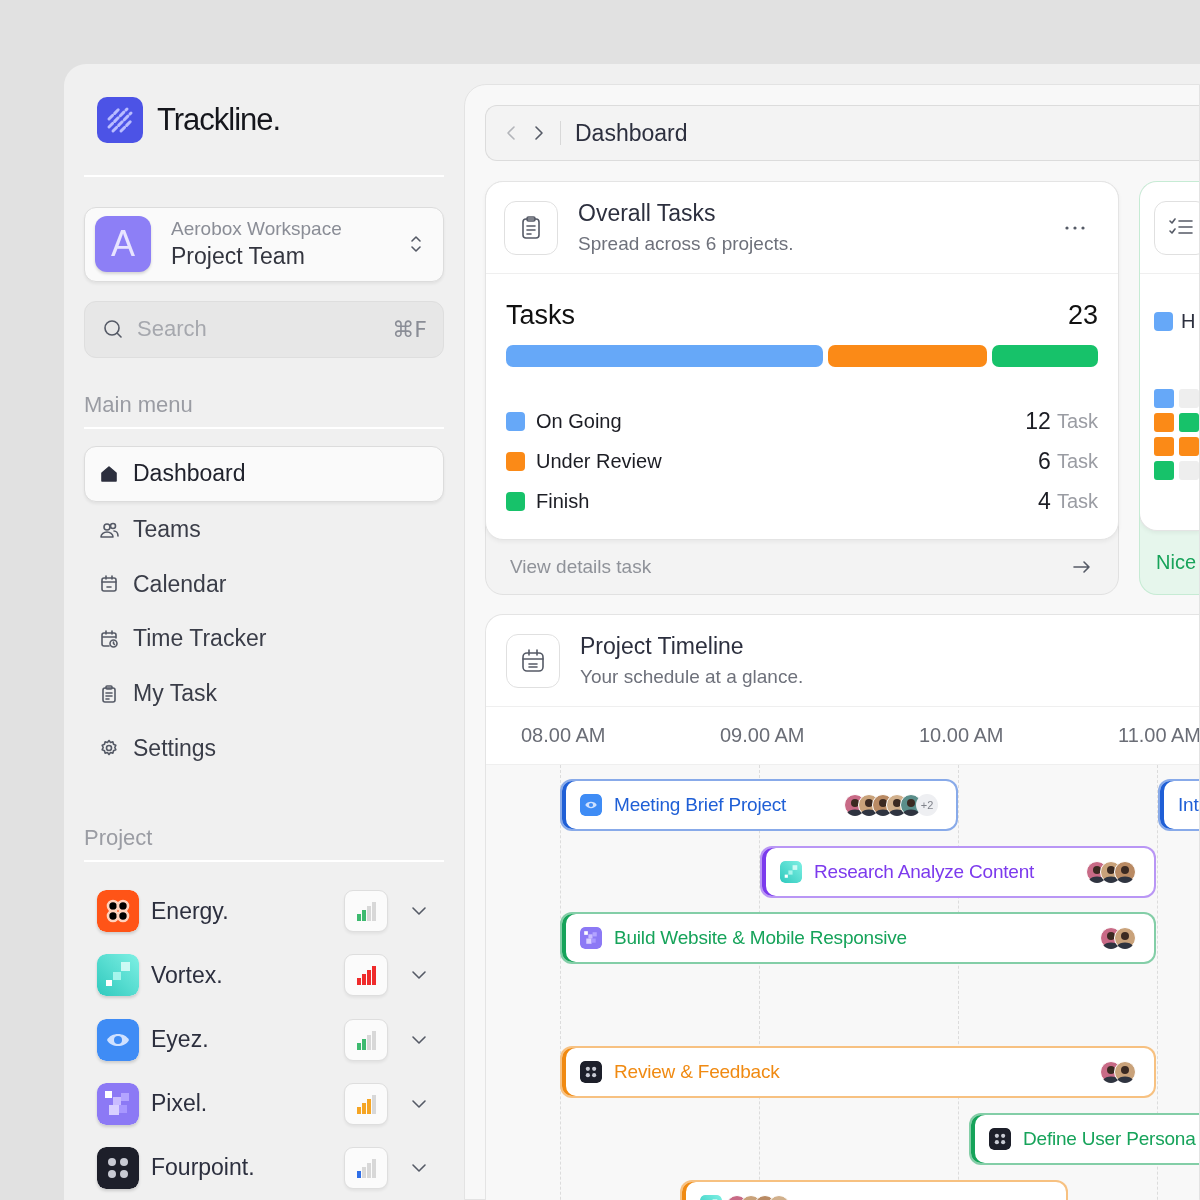 This screenshot has height=1200, width=1200. Describe the element at coordinates (264, 474) in the screenshot. I see `menu-item: Dashboard` at that location.